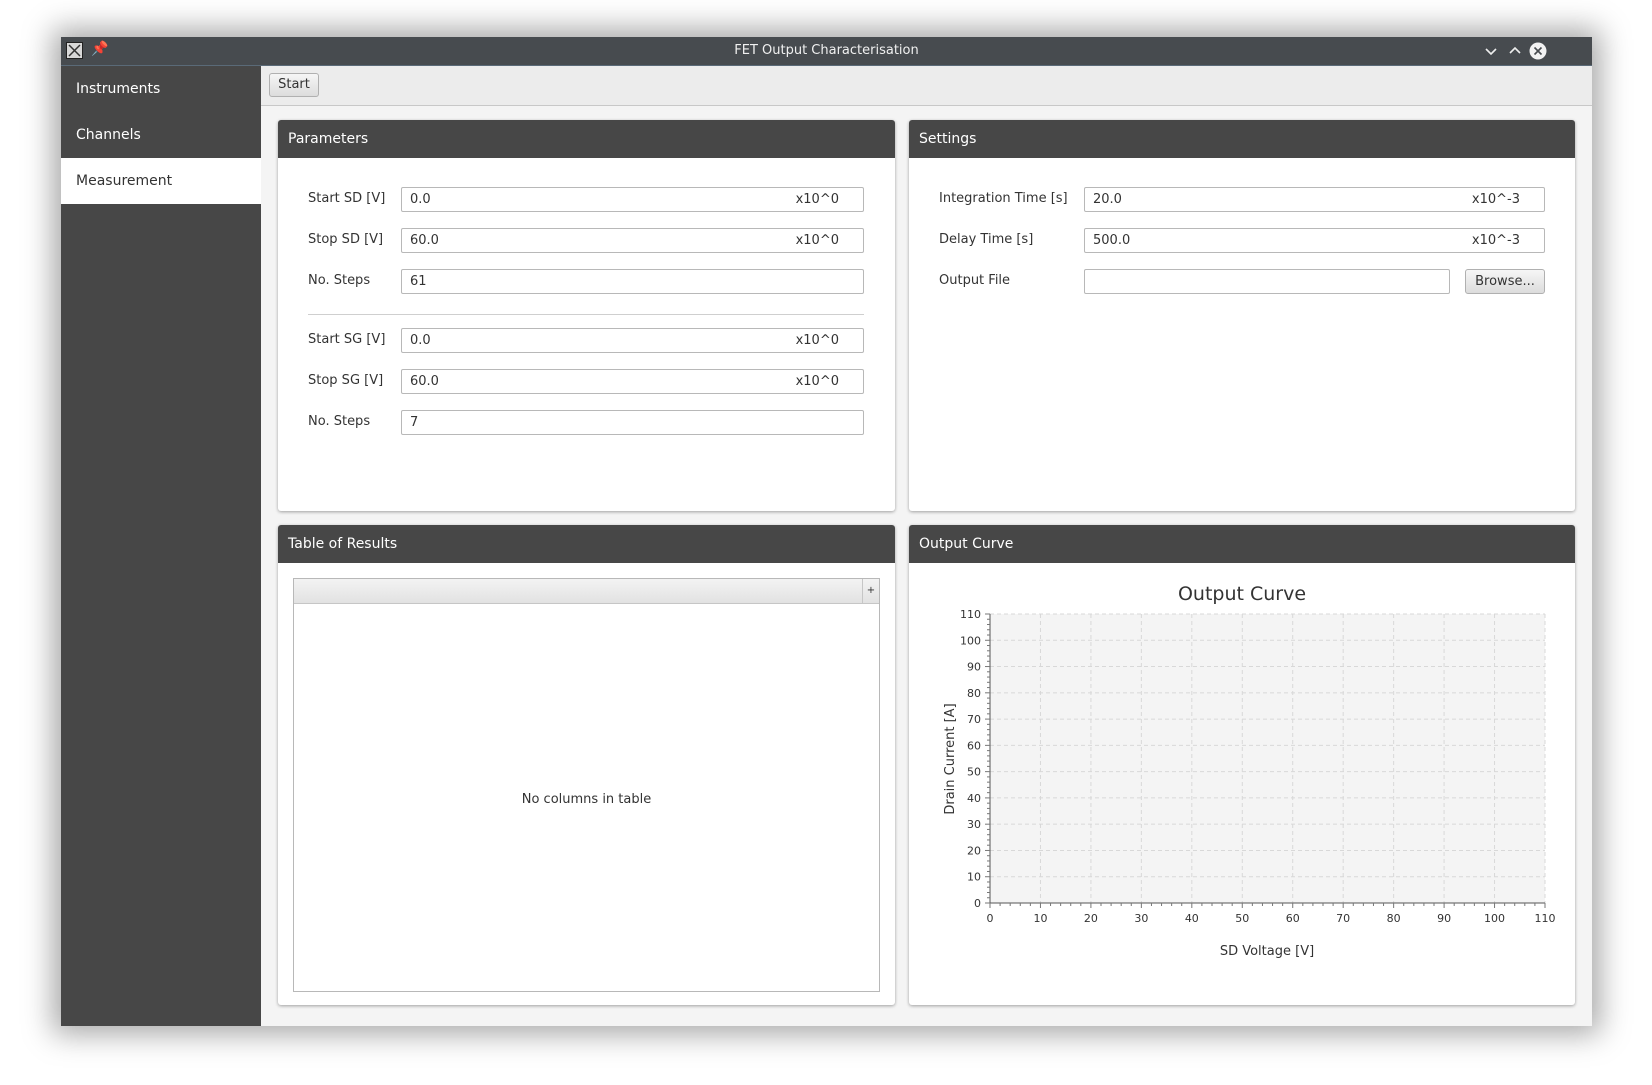  I want to click on y-tick-label: 100, so click(970, 640).